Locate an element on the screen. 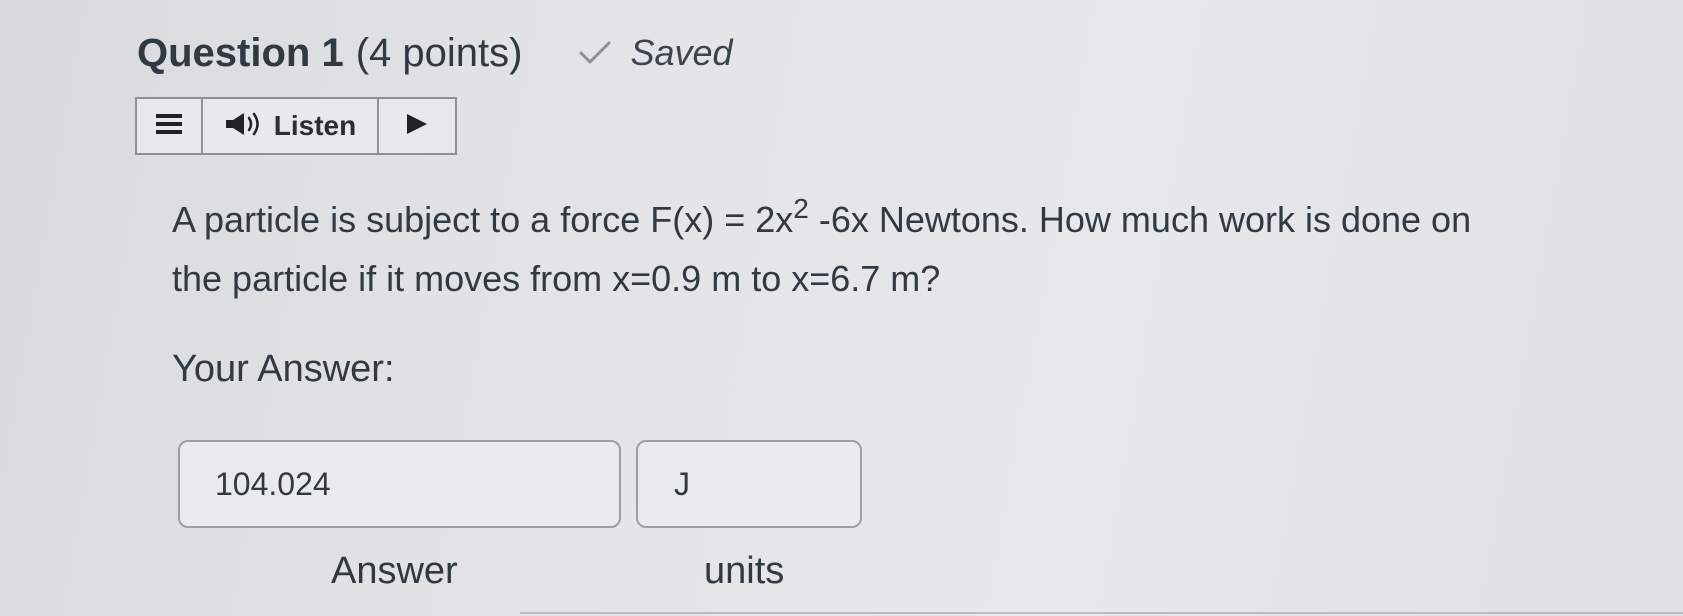 This screenshot has width=1683, height=616. question-line-1-end: -6x Newtons. How much work is done on is located at coordinates (1140, 219).